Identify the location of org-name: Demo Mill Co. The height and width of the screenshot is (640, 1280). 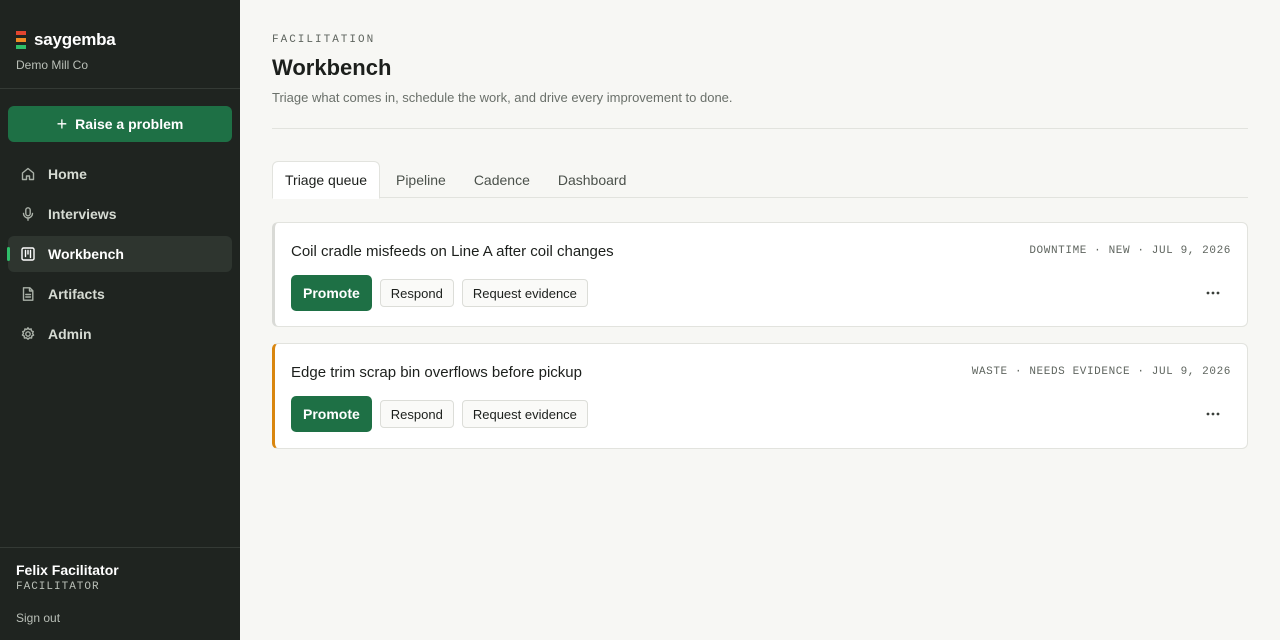
(52, 65).